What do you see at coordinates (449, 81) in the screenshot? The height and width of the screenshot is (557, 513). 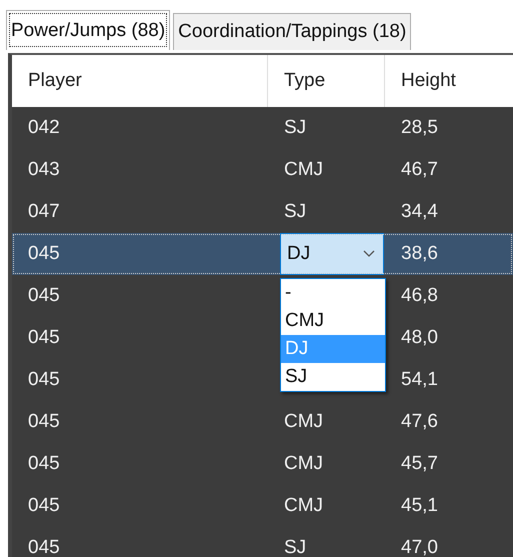 I see `column-header: Height` at bounding box center [449, 81].